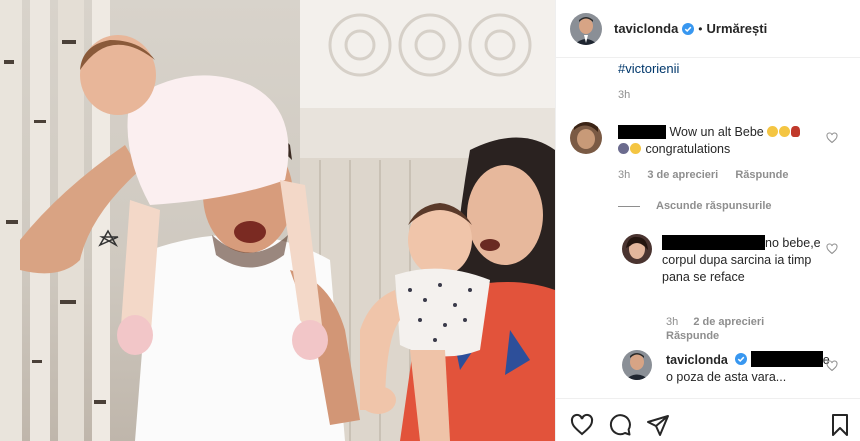 This screenshot has height=441, width=860. Describe the element at coordinates (708, 419) in the screenshot. I see `post-actions-bar` at that location.